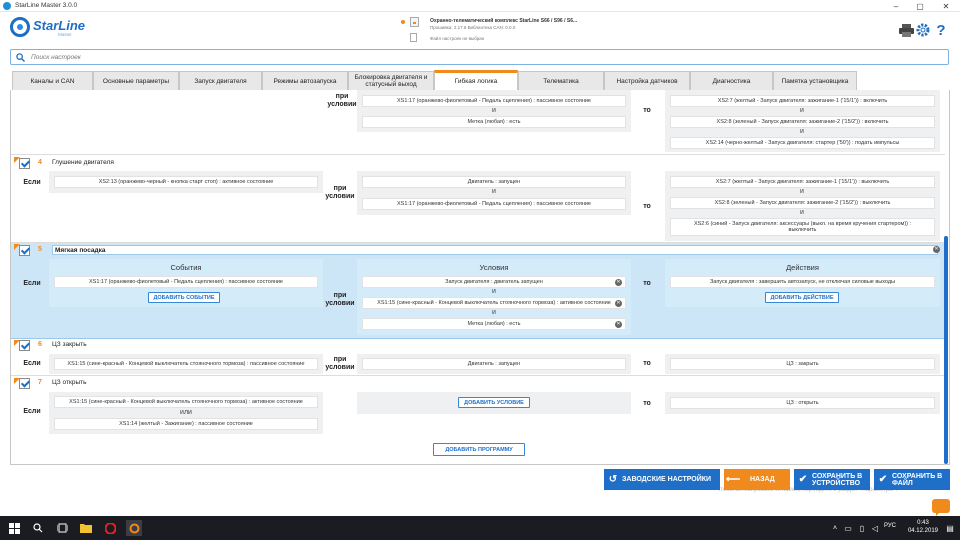  What do you see at coordinates (835, 528) in the screenshot?
I see `tray-expand-icon: ˄` at bounding box center [835, 528].